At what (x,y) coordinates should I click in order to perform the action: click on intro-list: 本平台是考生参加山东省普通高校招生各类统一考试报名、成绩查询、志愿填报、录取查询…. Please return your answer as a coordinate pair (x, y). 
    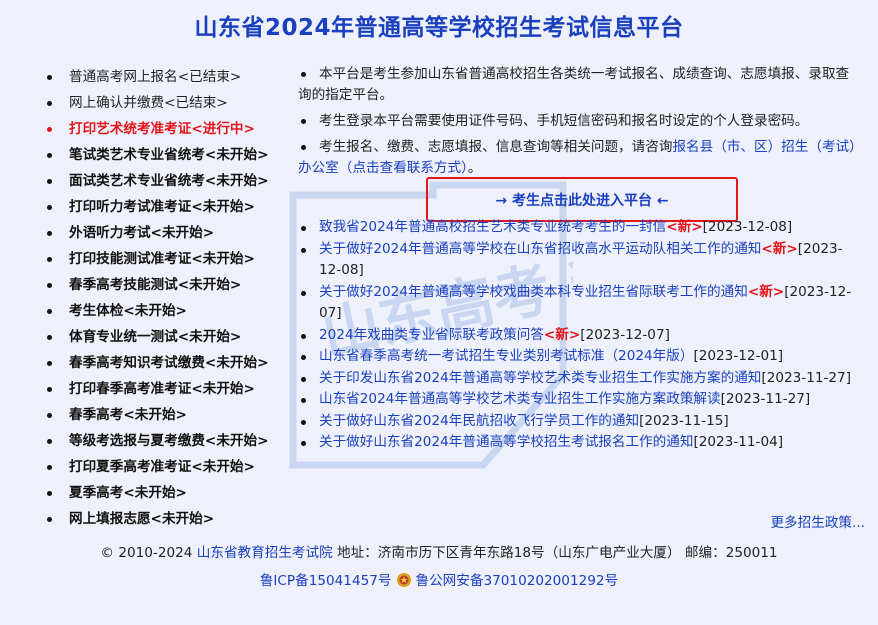
    Looking at the image, I should click on (579, 121).